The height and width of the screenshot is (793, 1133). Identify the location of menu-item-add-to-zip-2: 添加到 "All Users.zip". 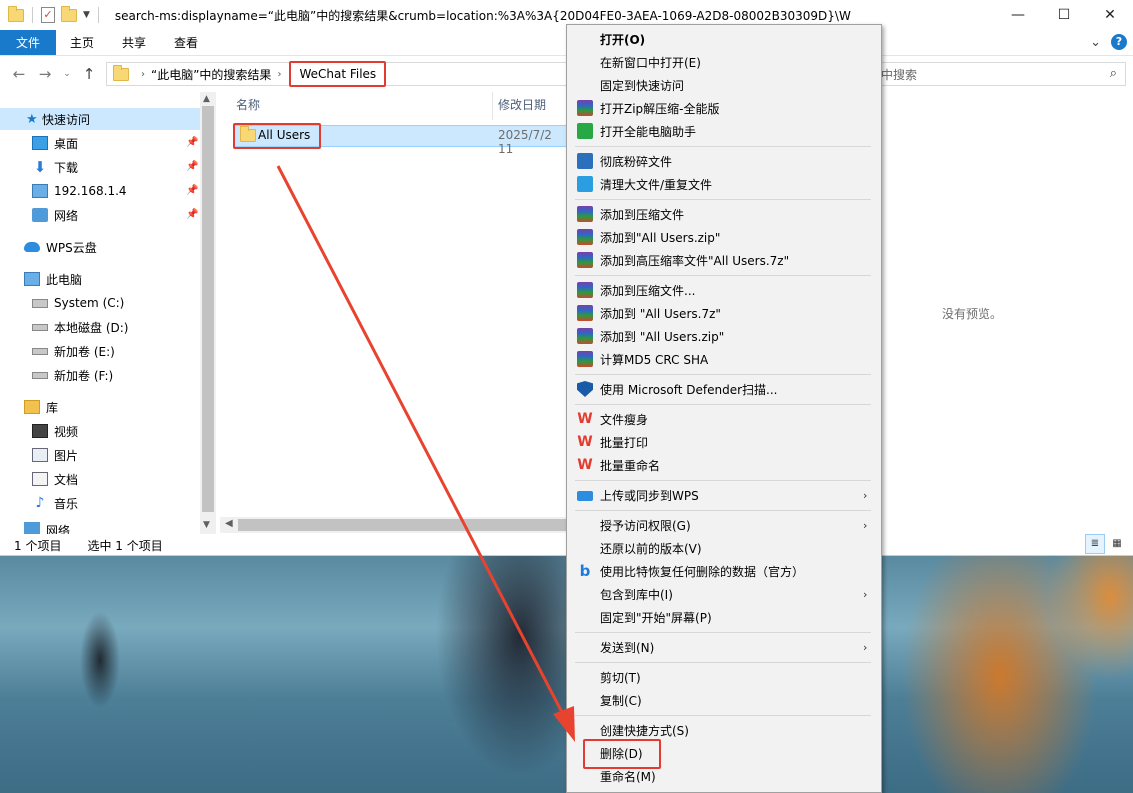
(724, 336).